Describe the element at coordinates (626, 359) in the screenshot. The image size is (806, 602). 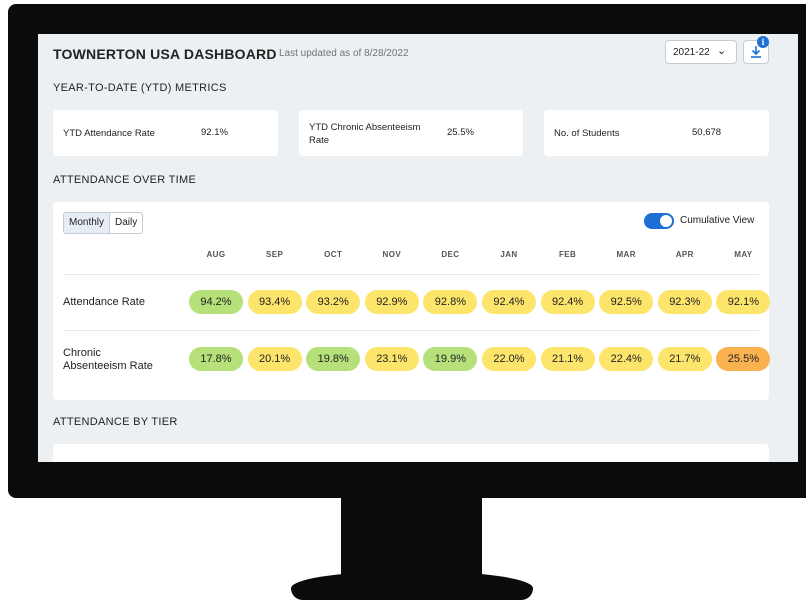
I see `chronic-absenteeism-pill-mar: 22.4%` at that location.